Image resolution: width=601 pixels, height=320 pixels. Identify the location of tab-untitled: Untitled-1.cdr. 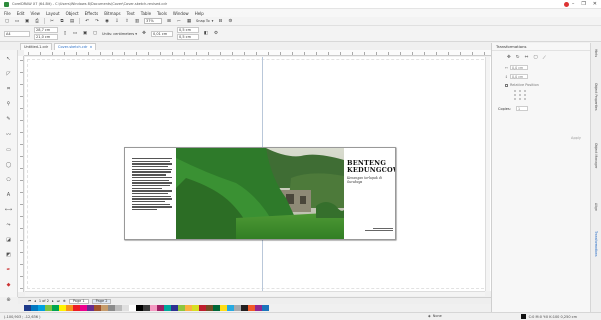
(36, 46).